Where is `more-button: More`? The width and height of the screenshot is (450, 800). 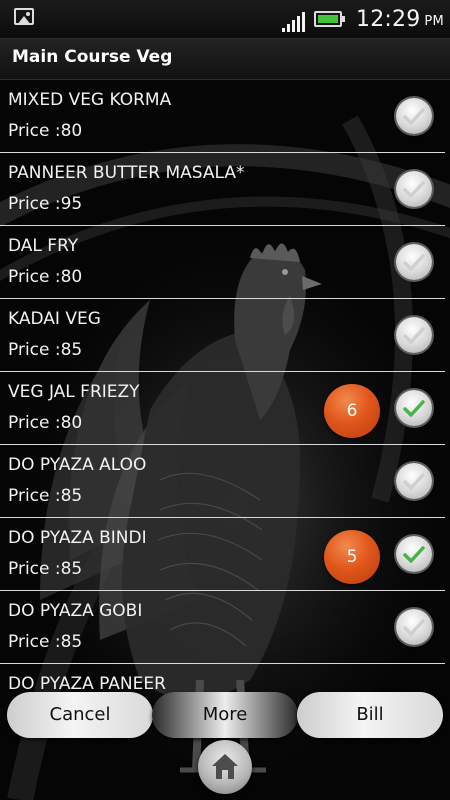 more-button: More is located at coordinates (225, 715).